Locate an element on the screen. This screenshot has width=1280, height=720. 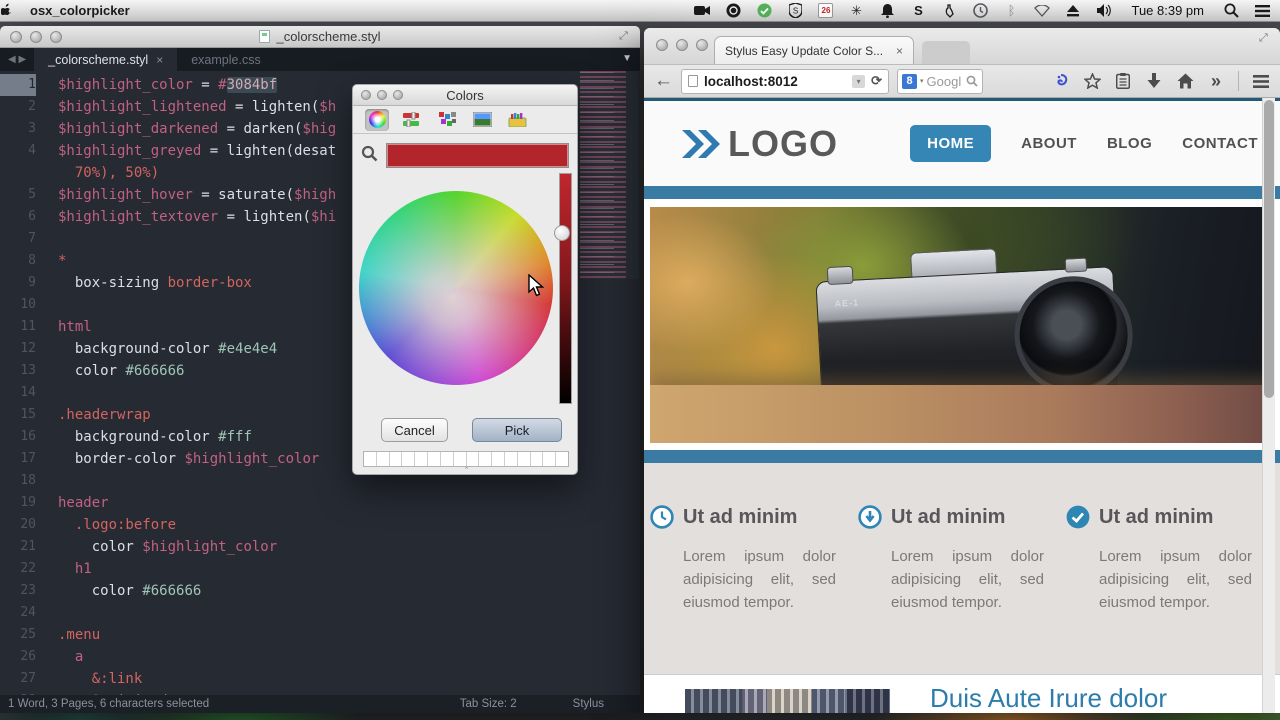
browser-tab: Stylus Easy Update Color S... × is located at coordinates (814, 50).